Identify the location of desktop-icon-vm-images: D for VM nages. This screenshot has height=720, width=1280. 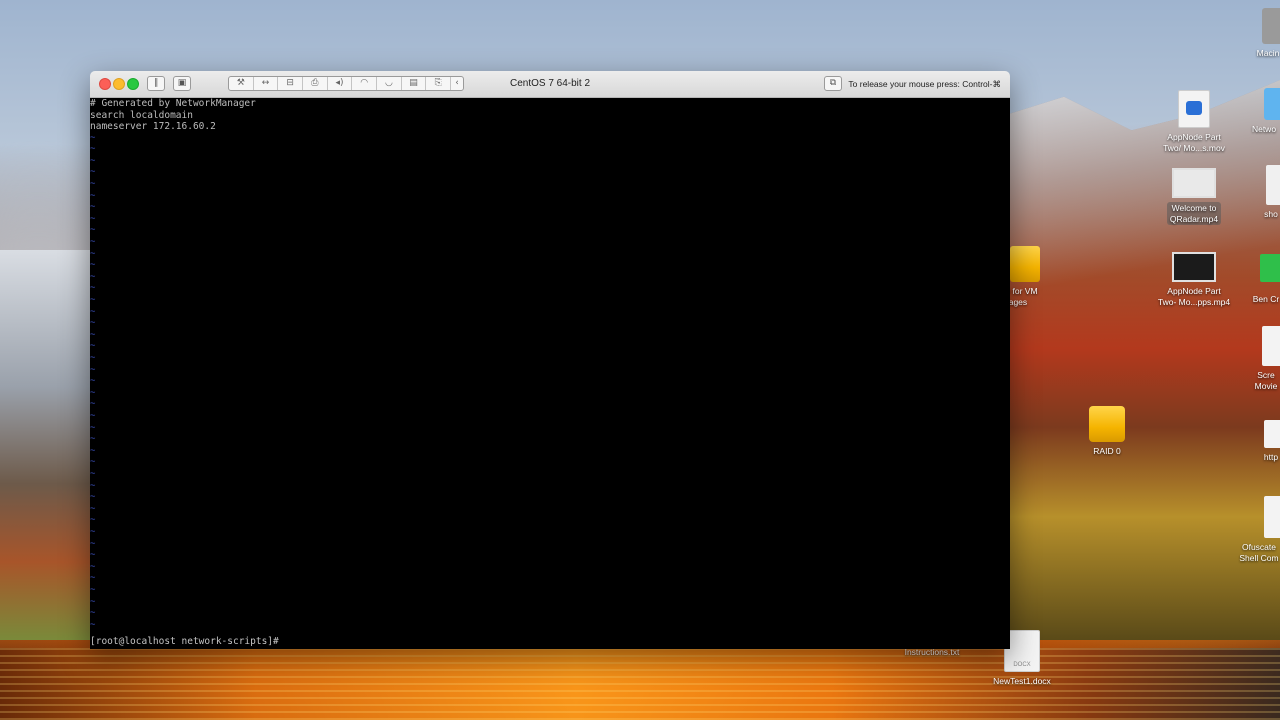
(1028, 276).